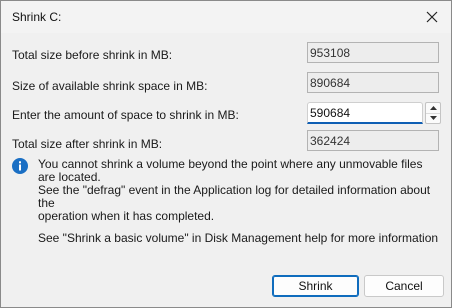  I want to click on shrink-amount-input: 590684, so click(365, 113).